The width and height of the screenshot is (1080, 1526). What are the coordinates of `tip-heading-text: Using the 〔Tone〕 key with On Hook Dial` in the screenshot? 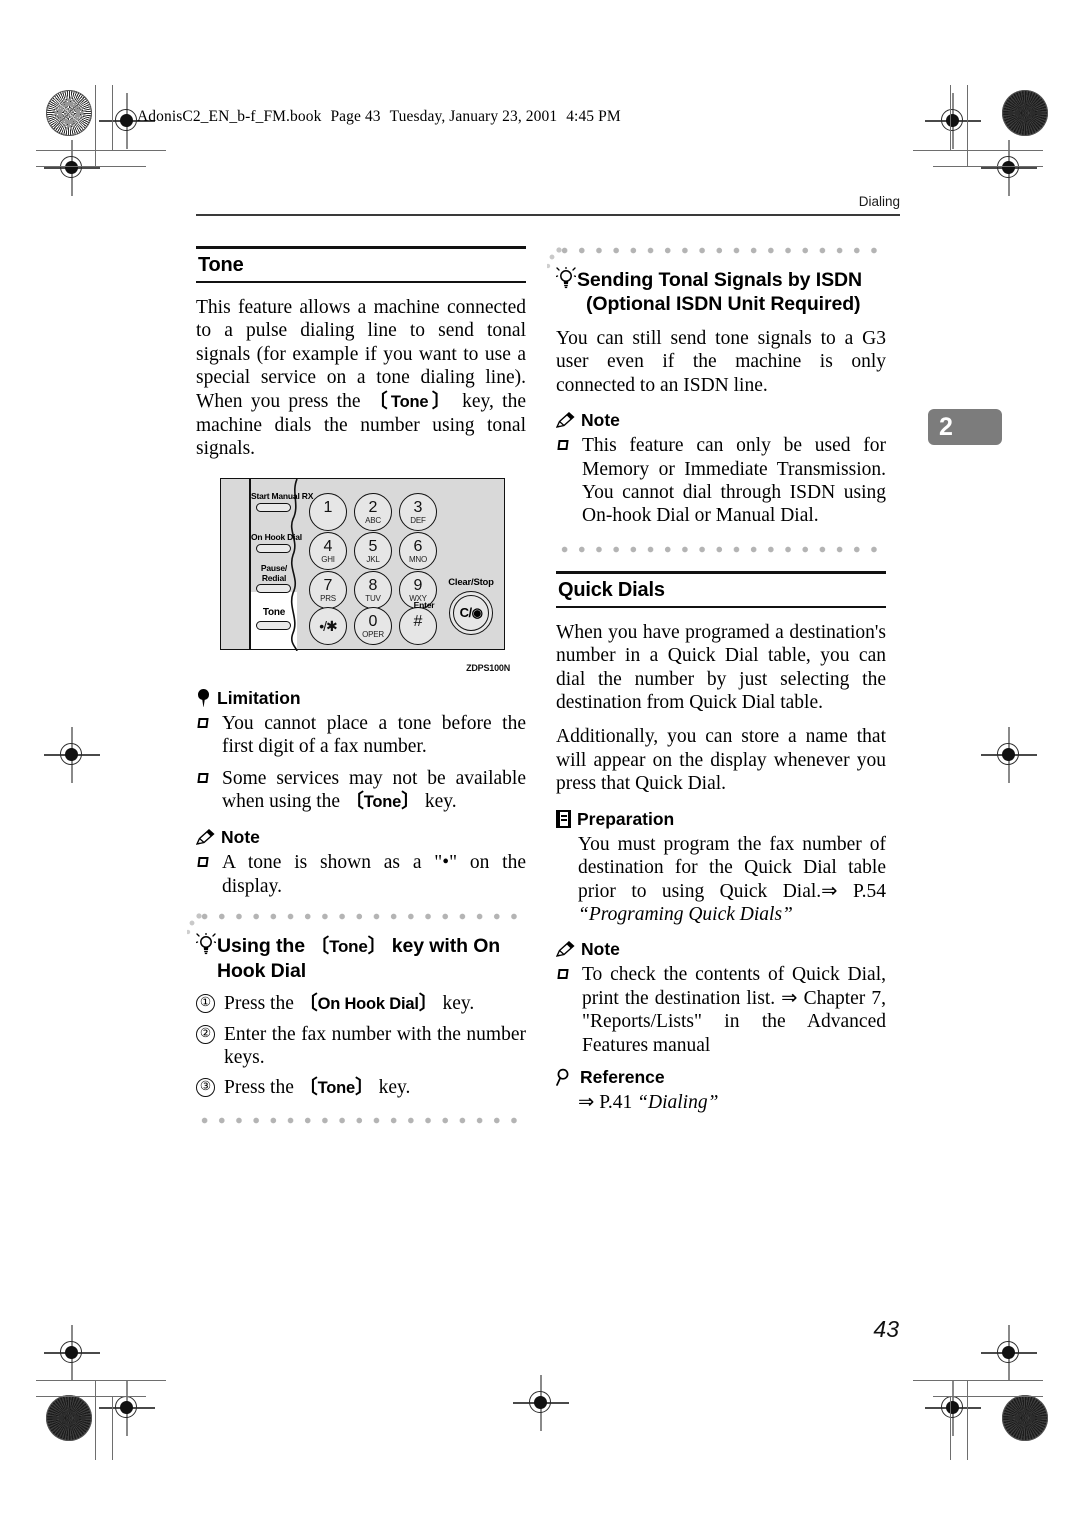 It's located at (359, 959).